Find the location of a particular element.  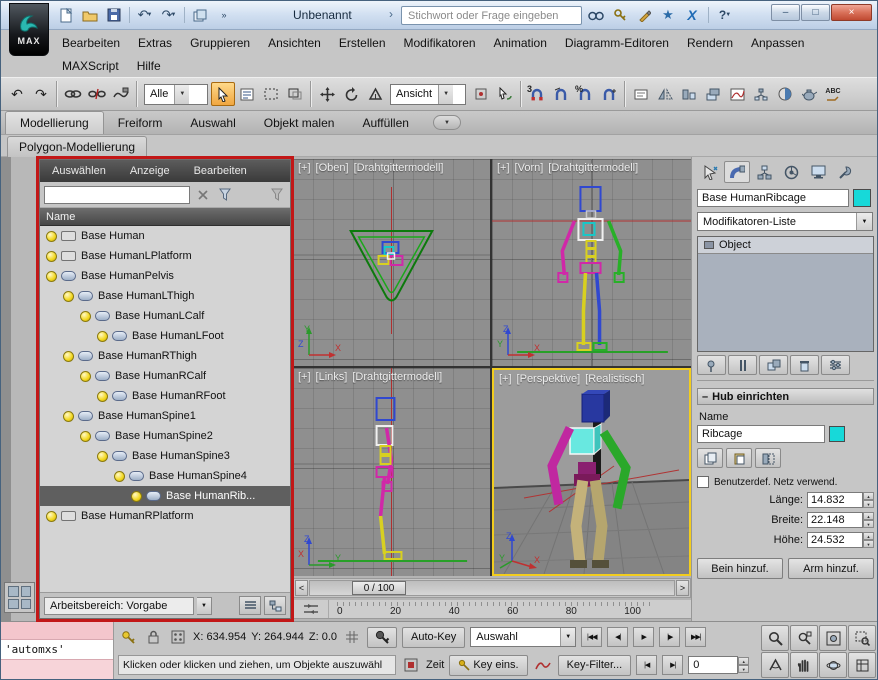

zoom-region-icon is located at coordinates (862, 638).